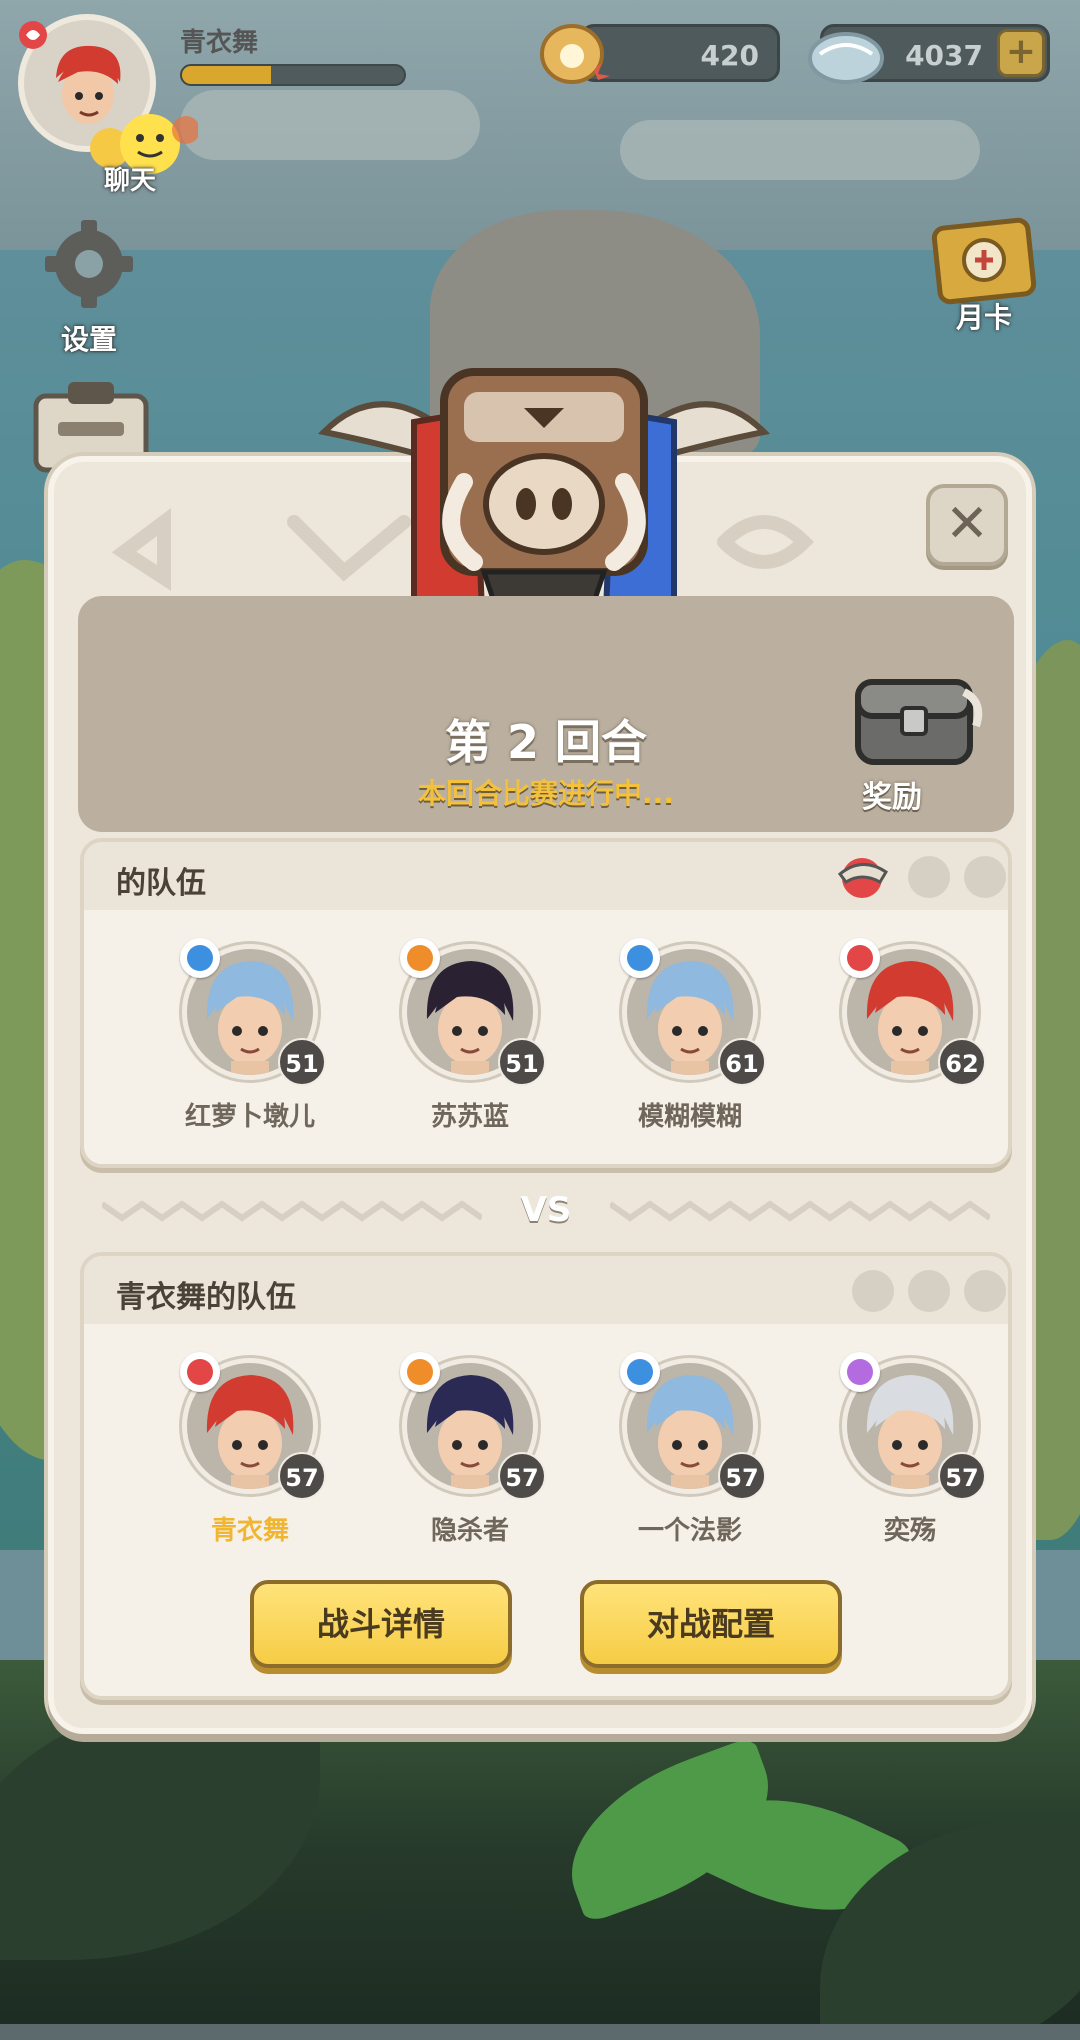 The width and height of the screenshot is (1080, 2040). I want to click on settings-label: 设置, so click(88, 339).